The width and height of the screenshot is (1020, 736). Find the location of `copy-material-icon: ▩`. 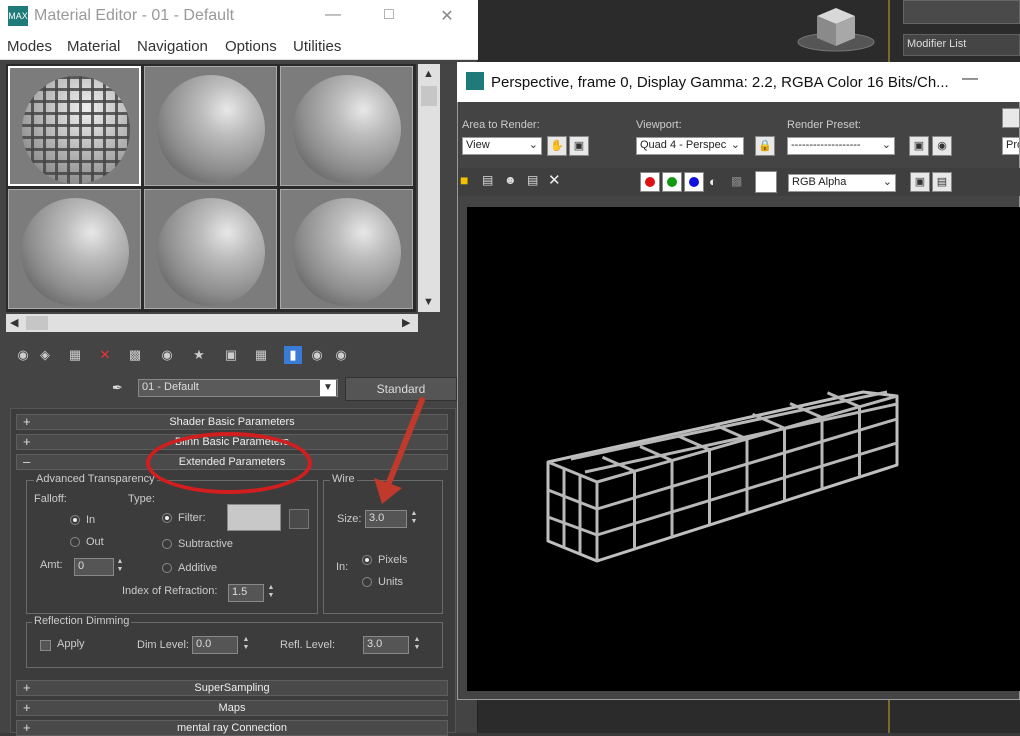

copy-material-icon: ▩ is located at coordinates (135, 355).